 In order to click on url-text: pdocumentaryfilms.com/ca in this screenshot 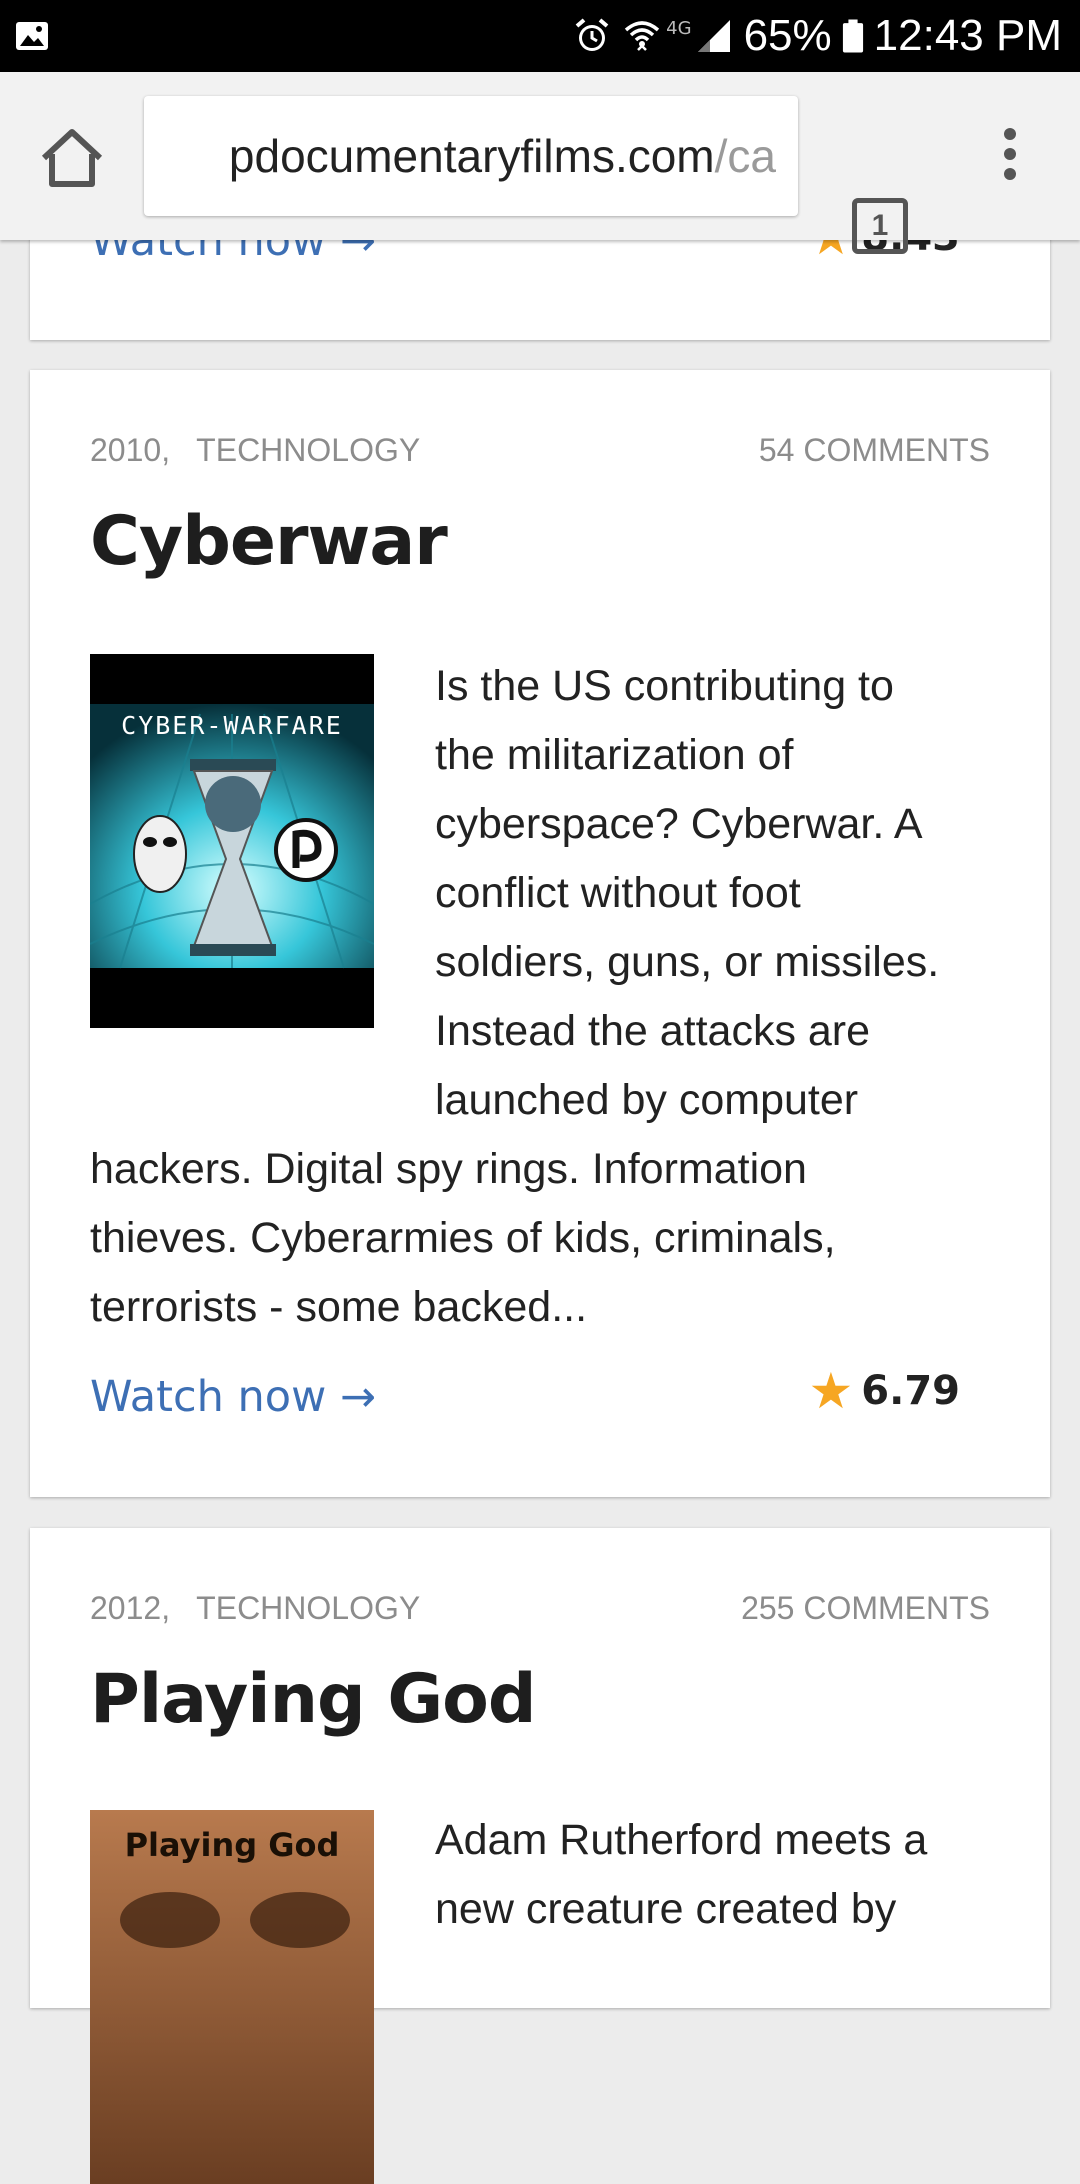, I will do `click(502, 156)`.